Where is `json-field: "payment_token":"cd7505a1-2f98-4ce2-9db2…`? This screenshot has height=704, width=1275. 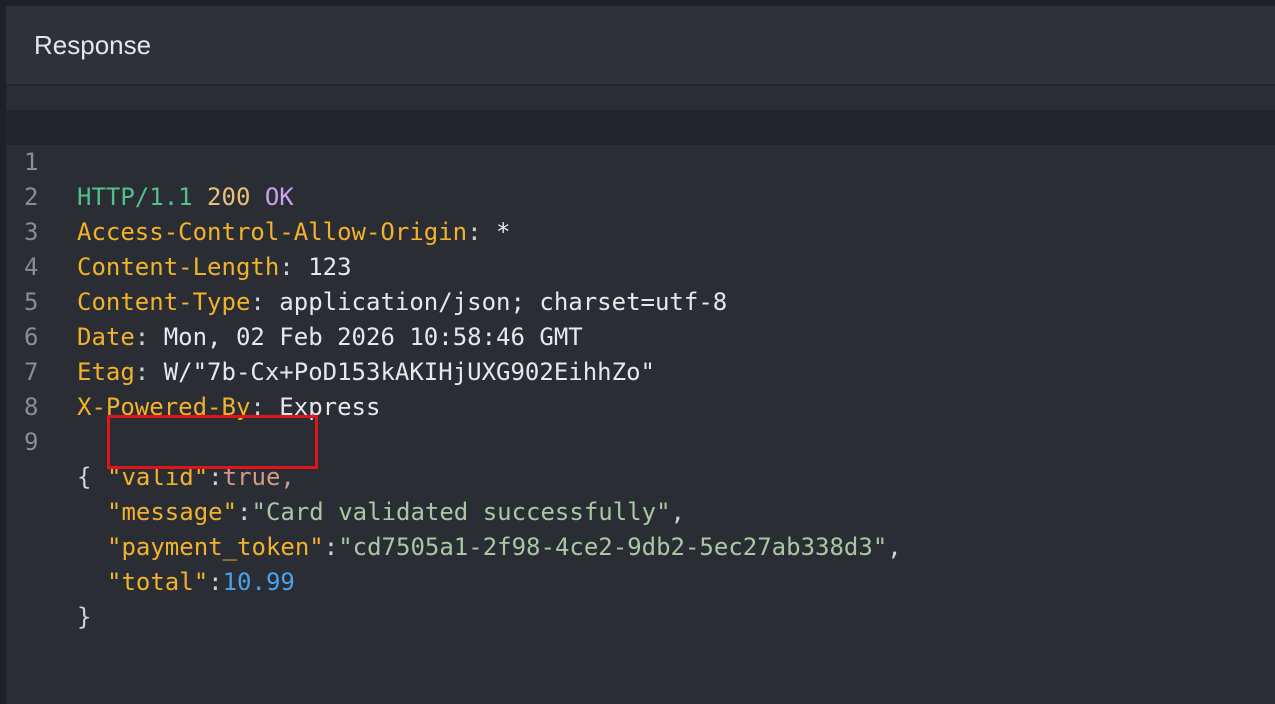 json-field: "payment_token":"cd7505a1-2f98-4ce2-9db2… is located at coordinates (504, 547).